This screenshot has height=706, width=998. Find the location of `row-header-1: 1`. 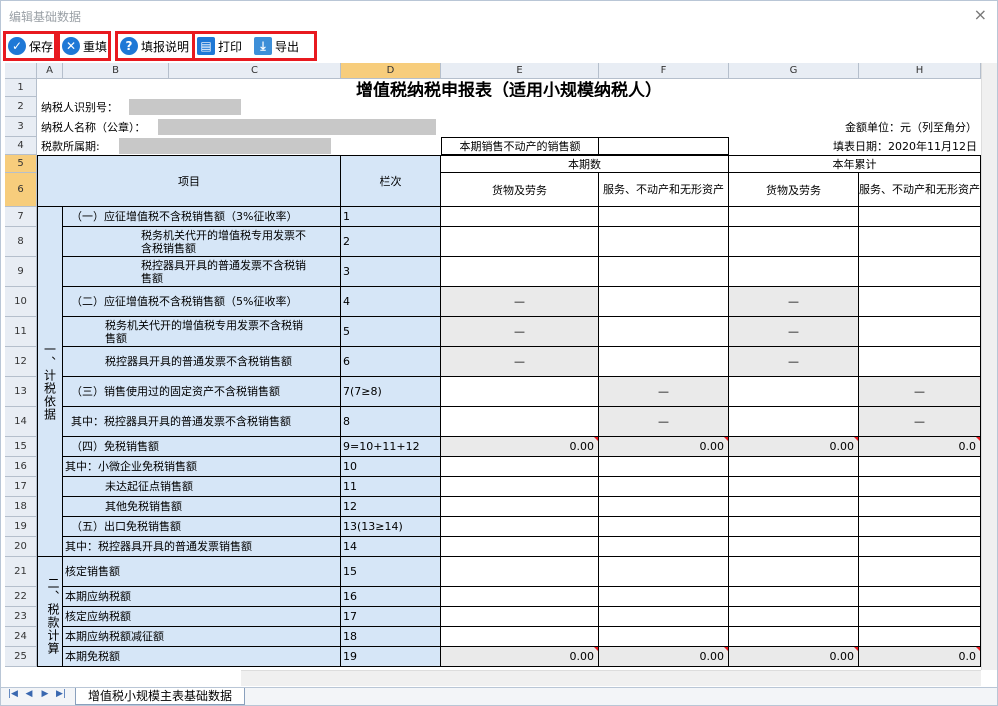

row-header-1: 1 is located at coordinates (21, 88).